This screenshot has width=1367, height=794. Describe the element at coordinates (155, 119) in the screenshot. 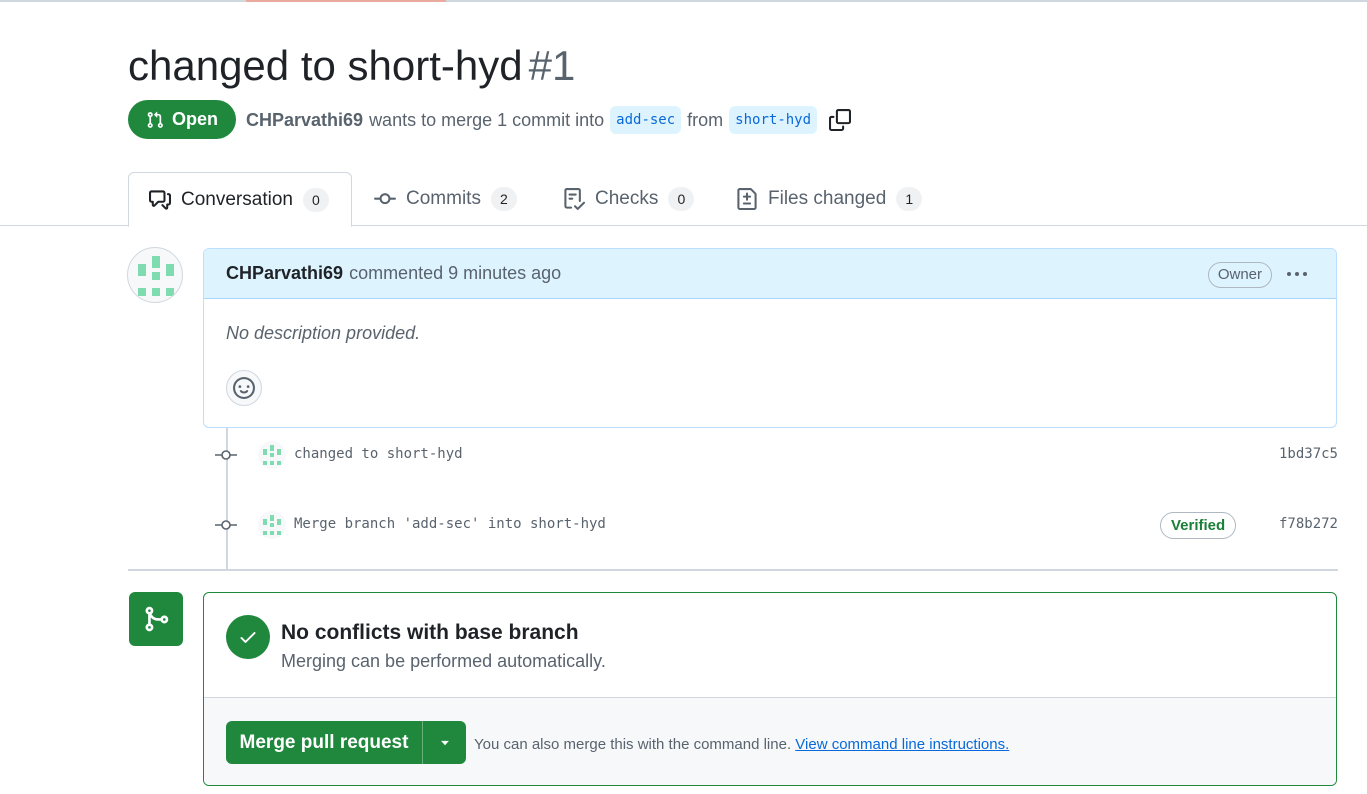

I see `git-pull-request-icon` at that location.